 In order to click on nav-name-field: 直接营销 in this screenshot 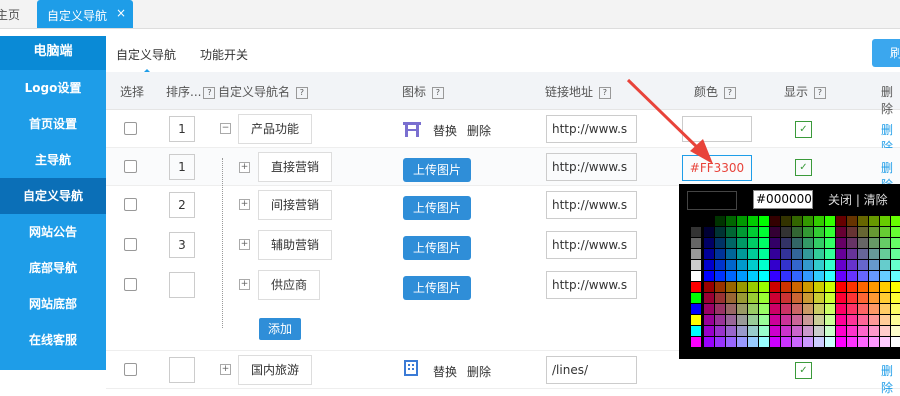, I will do `click(295, 167)`.